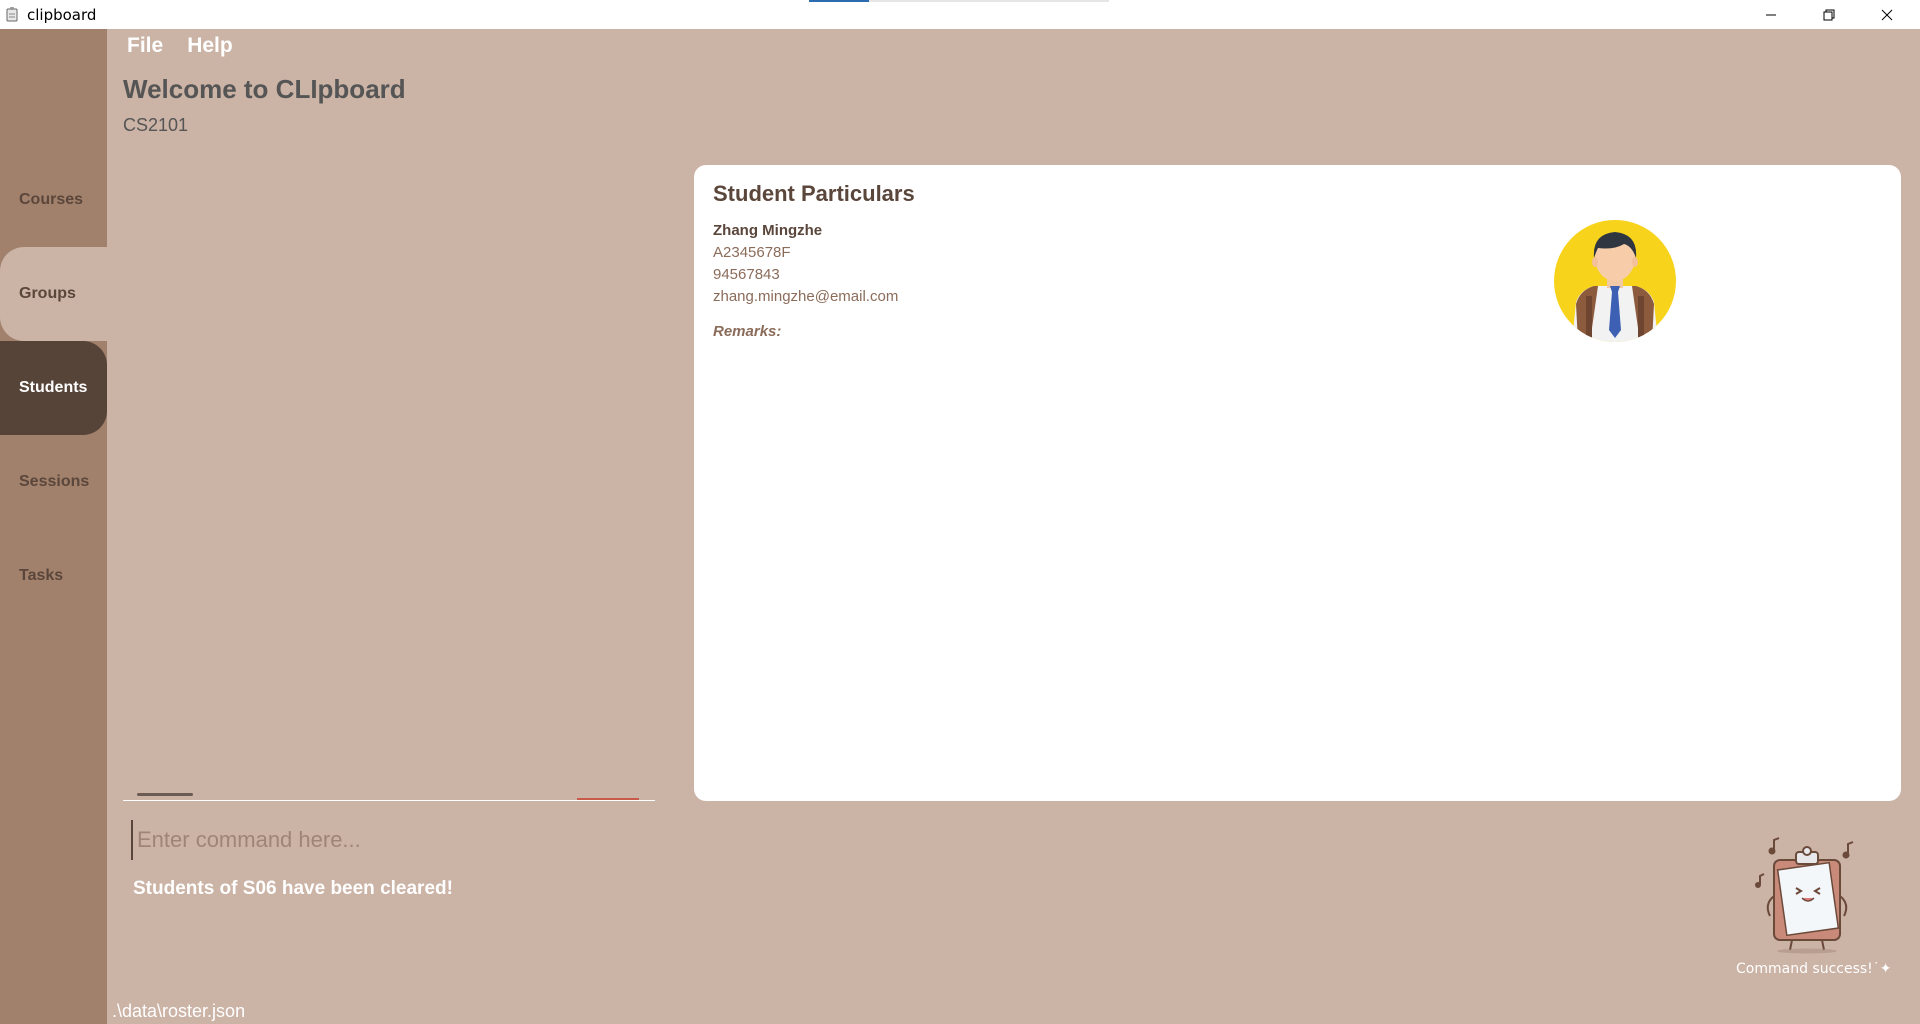 This screenshot has height=1024, width=1920. What do you see at coordinates (145, 46) in the screenshot?
I see `menu-file: File` at bounding box center [145, 46].